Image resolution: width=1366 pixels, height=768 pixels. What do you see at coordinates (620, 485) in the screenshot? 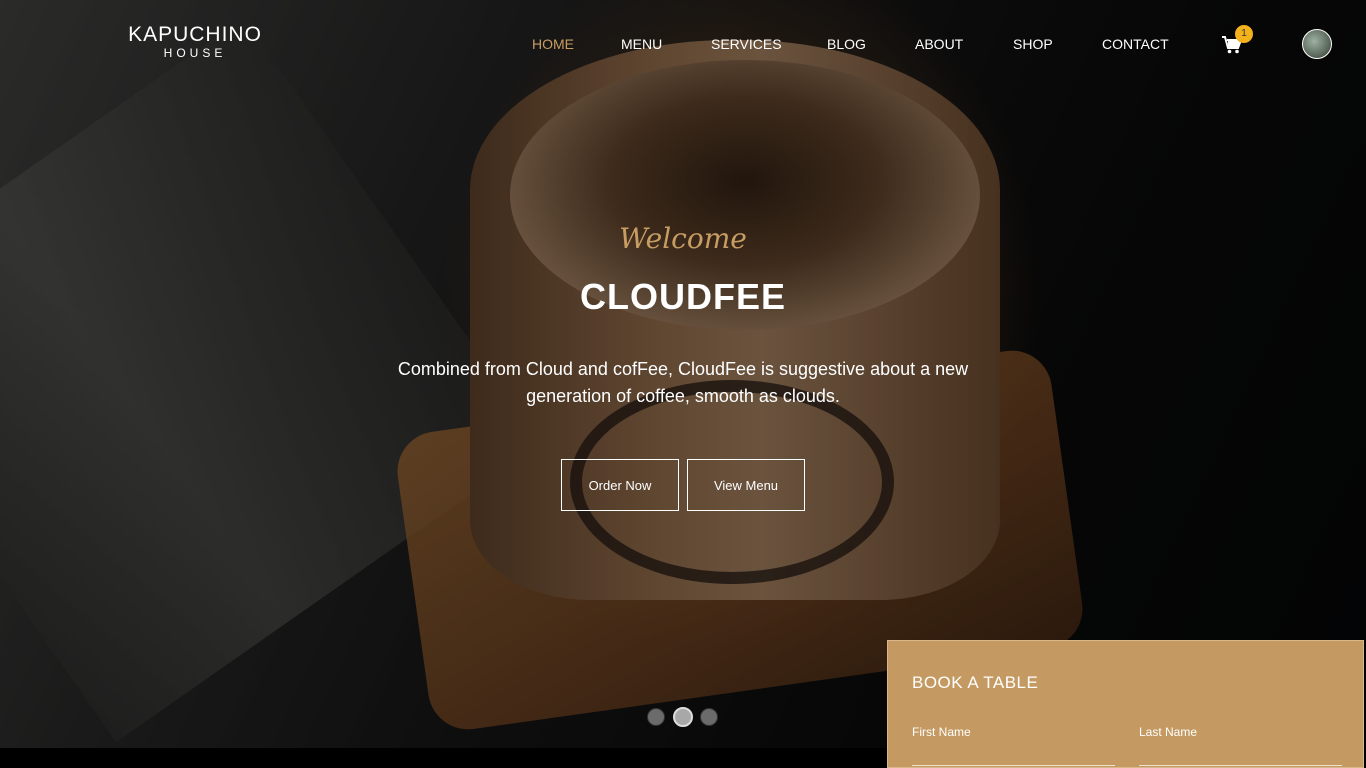
I see `order-now-button: Order Now` at bounding box center [620, 485].